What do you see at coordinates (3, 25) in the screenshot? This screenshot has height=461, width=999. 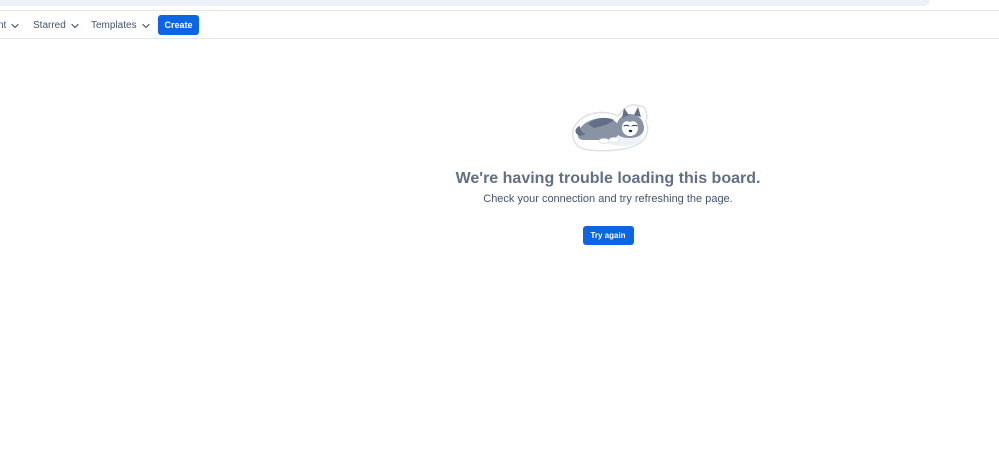 I see `nav-dropdown-recent-label: nt` at bounding box center [3, 25].